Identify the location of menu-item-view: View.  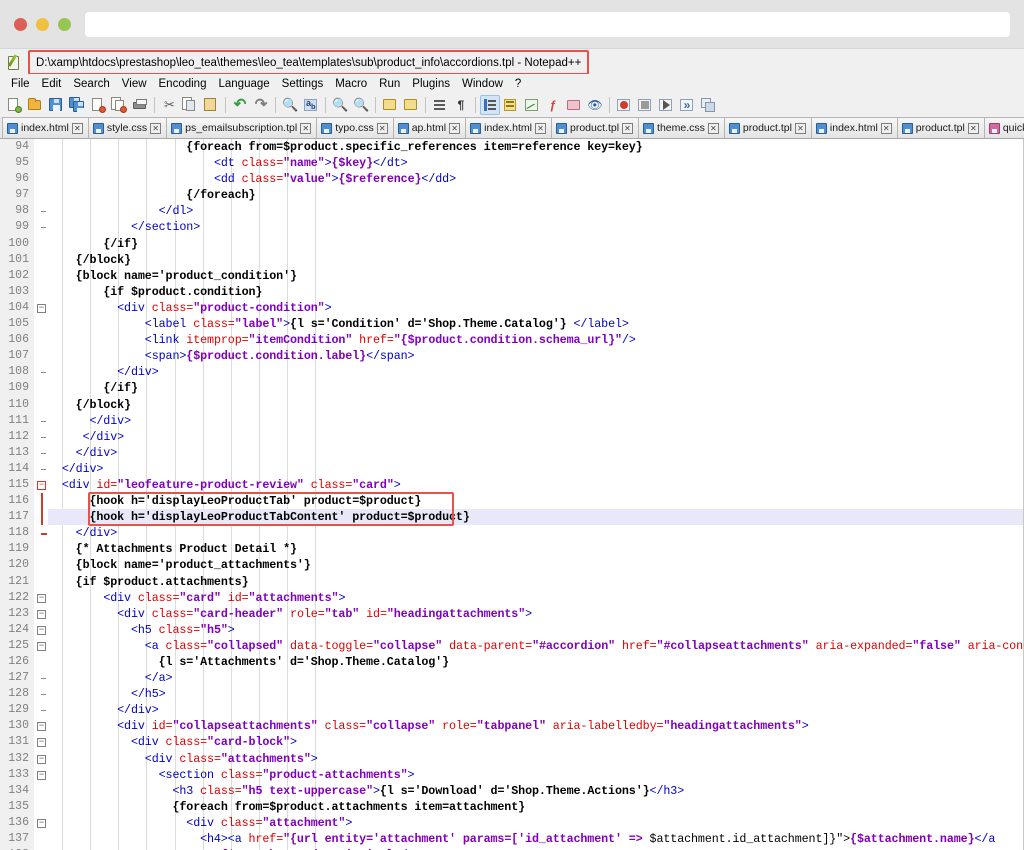
(134, 84).